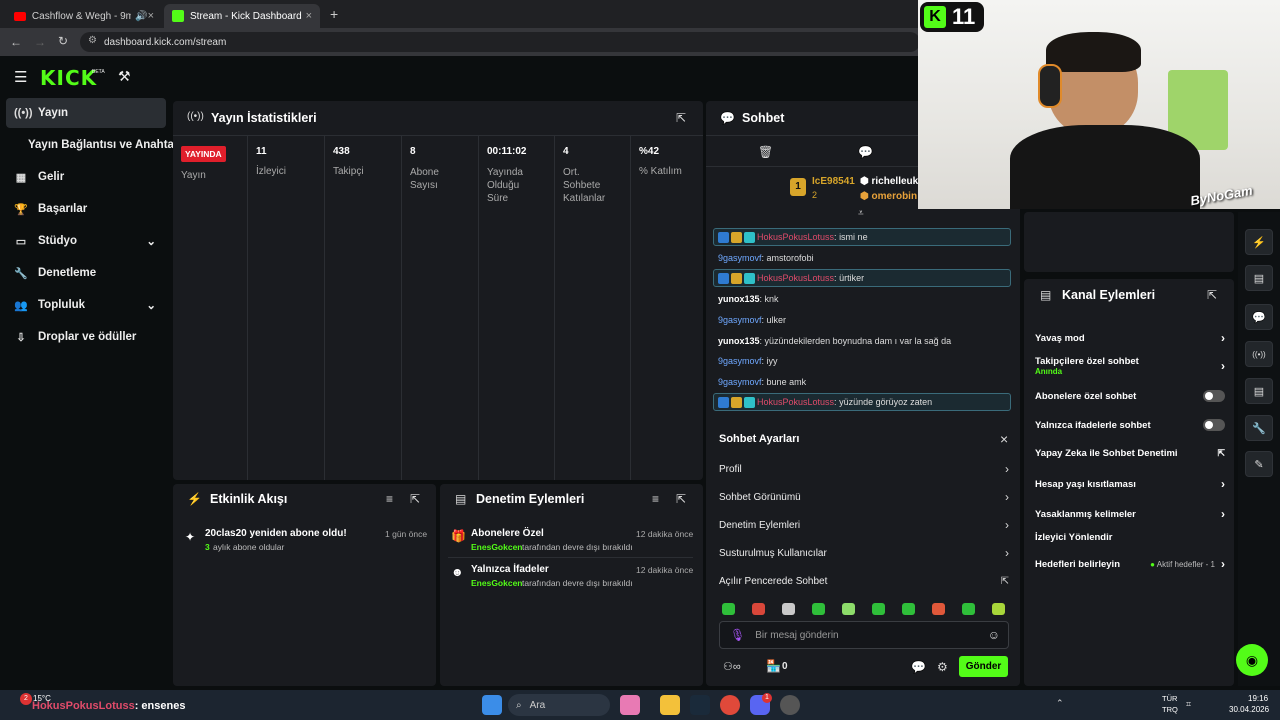 The image size is (1280, 720). Describe the element at coordinates (765, 152) in the screenshot. I see `trash-icon: 🗑` at that location.